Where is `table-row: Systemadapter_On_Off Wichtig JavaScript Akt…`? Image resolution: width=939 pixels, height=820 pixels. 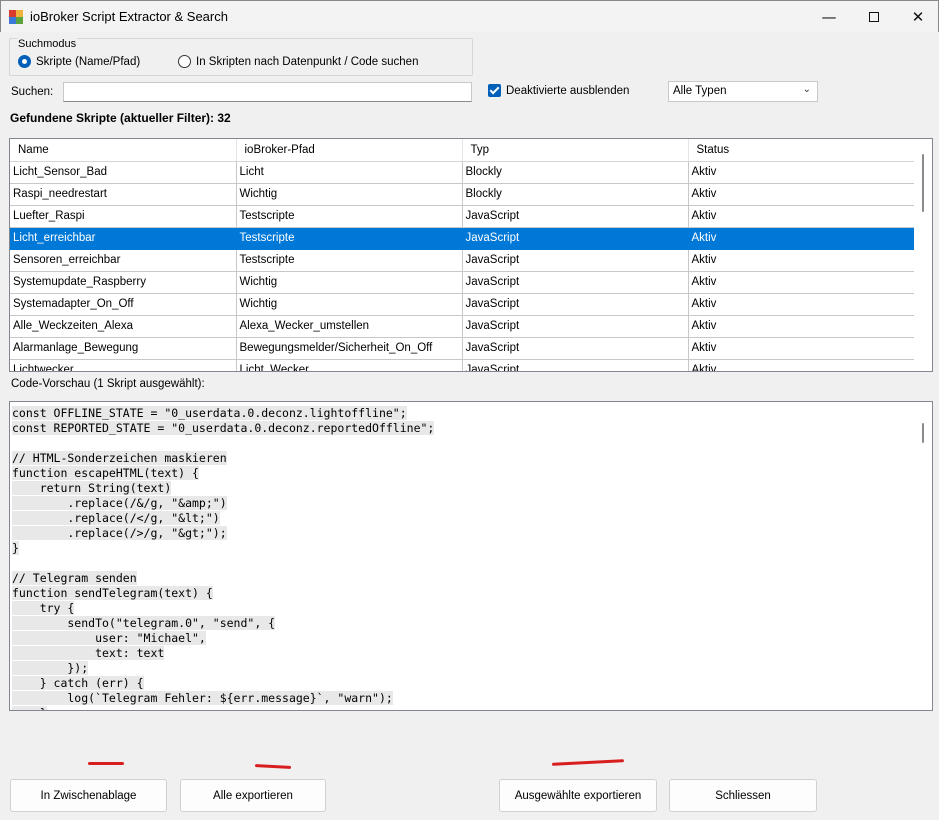 table-row: Systemadapter_On_Off Wichtig JavaScript Akt… is located at coordinates (463, 304).